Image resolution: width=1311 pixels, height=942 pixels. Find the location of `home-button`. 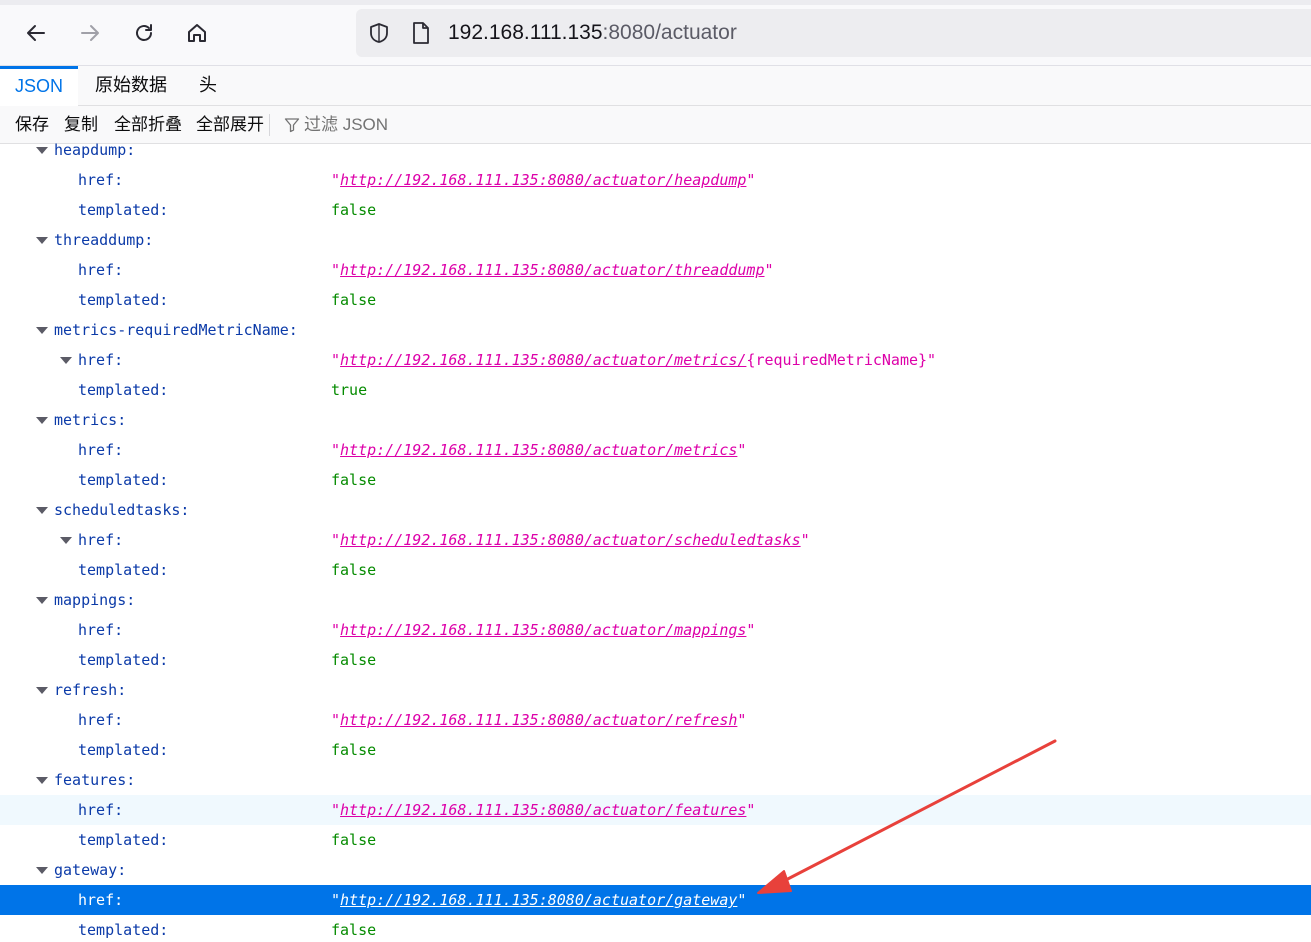

home-button is located at coordinates (197, 33).